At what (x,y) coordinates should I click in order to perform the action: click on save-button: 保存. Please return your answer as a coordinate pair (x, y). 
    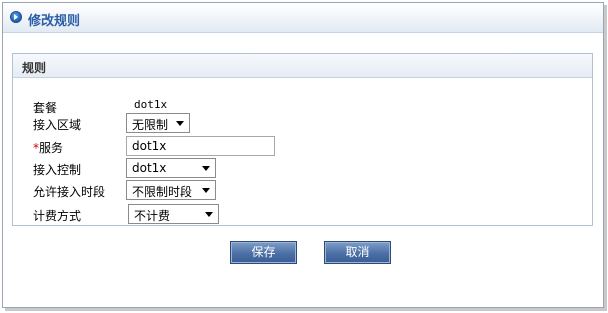
    Looking at the image, I should click on (263, 252).